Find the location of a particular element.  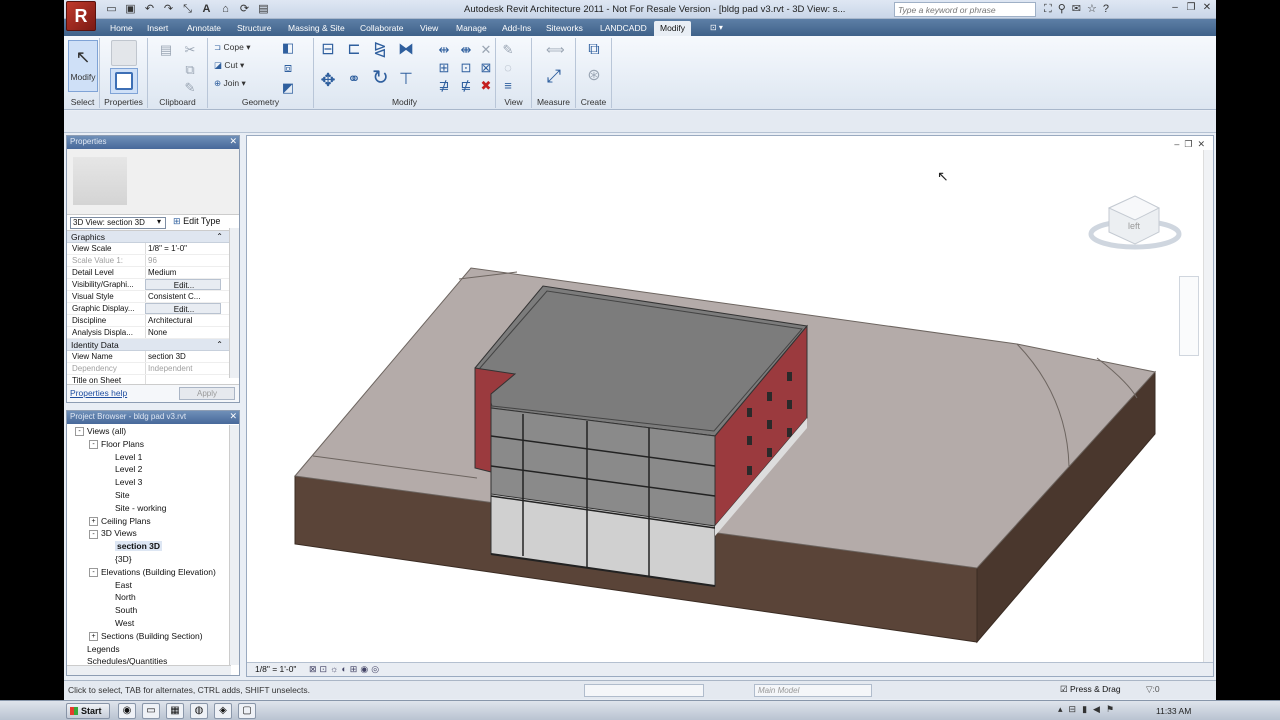

close-icon: ✕ is located at coordinates (1207, 7).